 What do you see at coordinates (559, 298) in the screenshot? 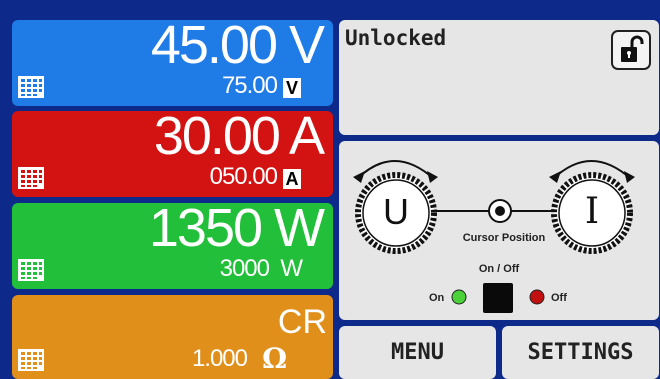
I see `off-label: Off` at bounding box center [559, 298].